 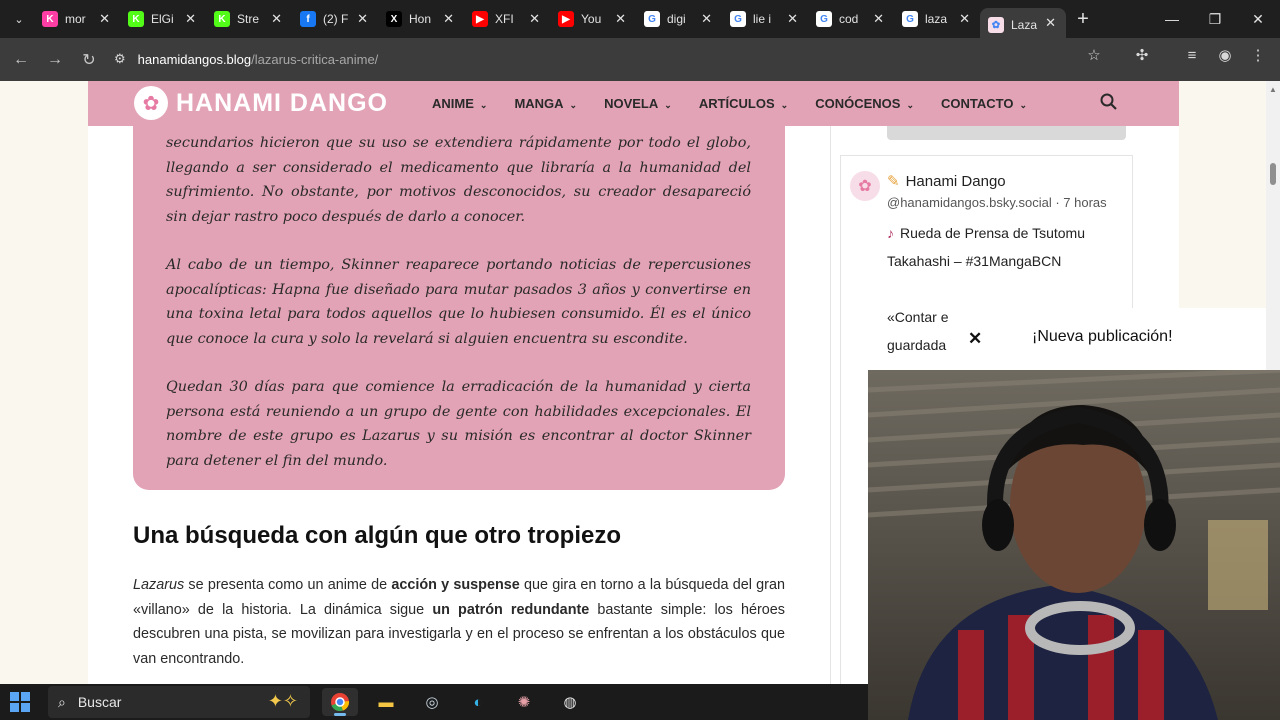 What do you see at coordinates (511, 609) in the screenshot?
I see `bold-phrase: un patrón redundante` at bounding box center [511, 609].